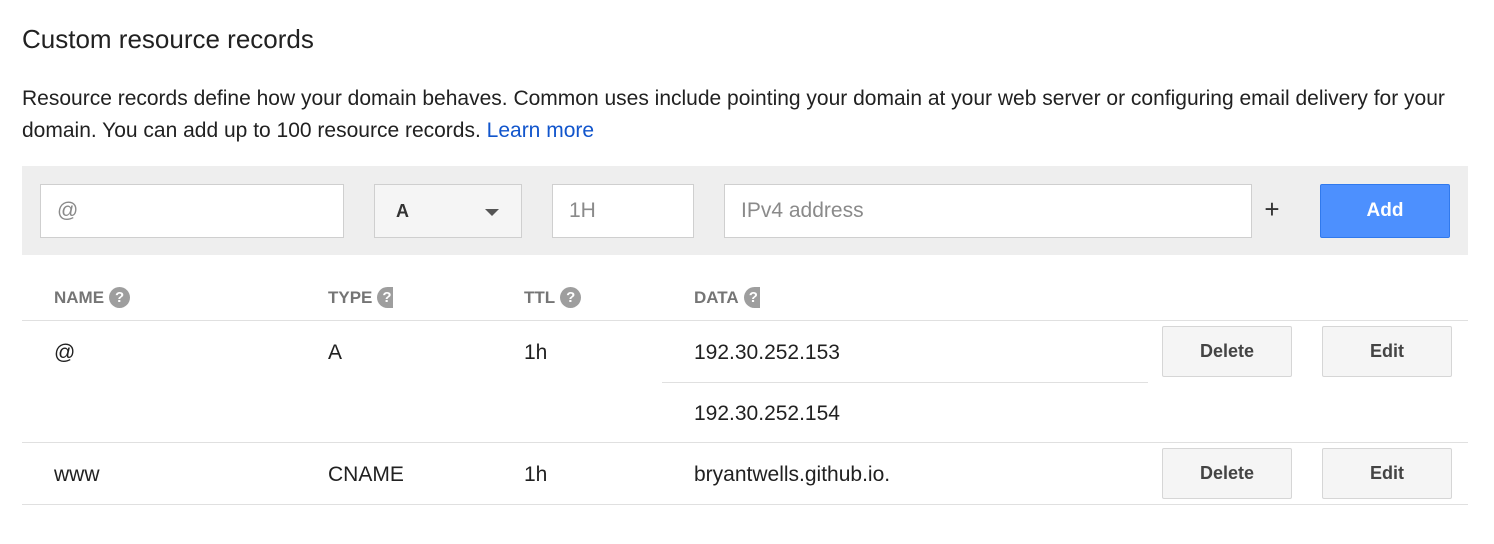 The height and width of the screenshot is (544, 1494). Describe the element at coordinates (905, 382) in the screenshot. I see `data-divider` at that location.